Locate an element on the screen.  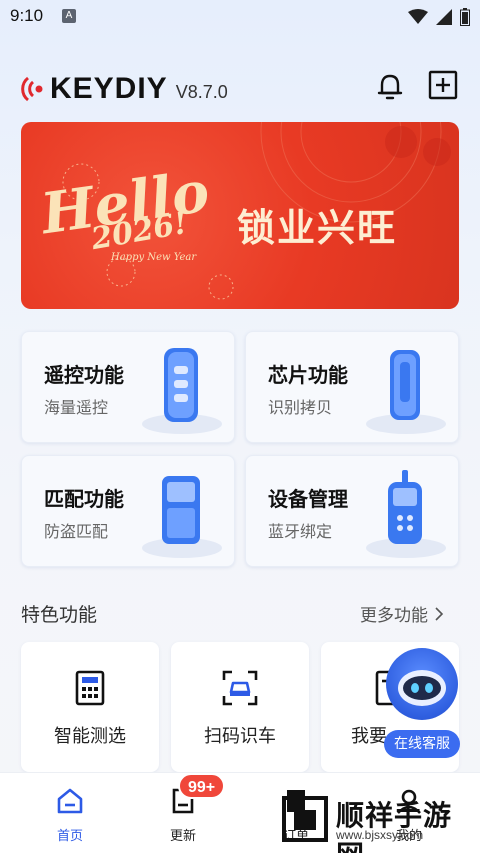
add-button is located at coordinates (443, 85).